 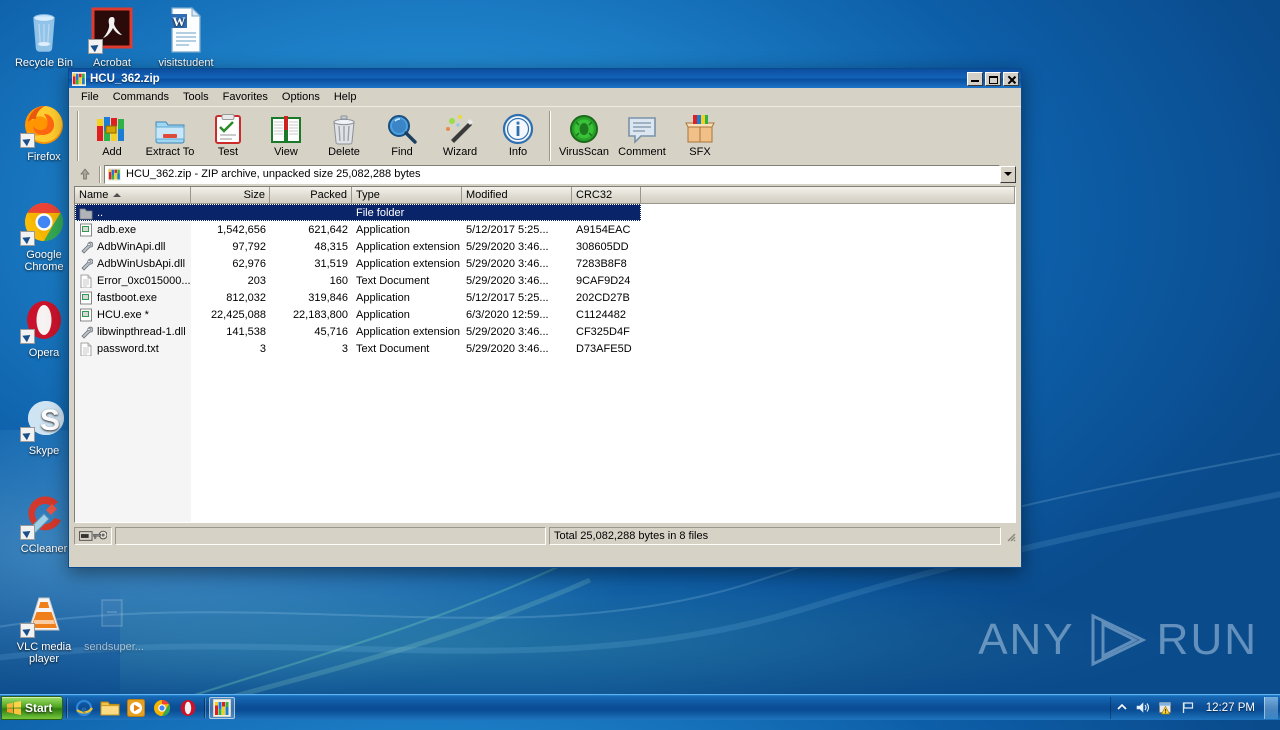 What do you see at coordinates (112, 37) in the screenshot?
I see `desktop-icon-acrobat: Acrobat` at bounding box center [112, 37].